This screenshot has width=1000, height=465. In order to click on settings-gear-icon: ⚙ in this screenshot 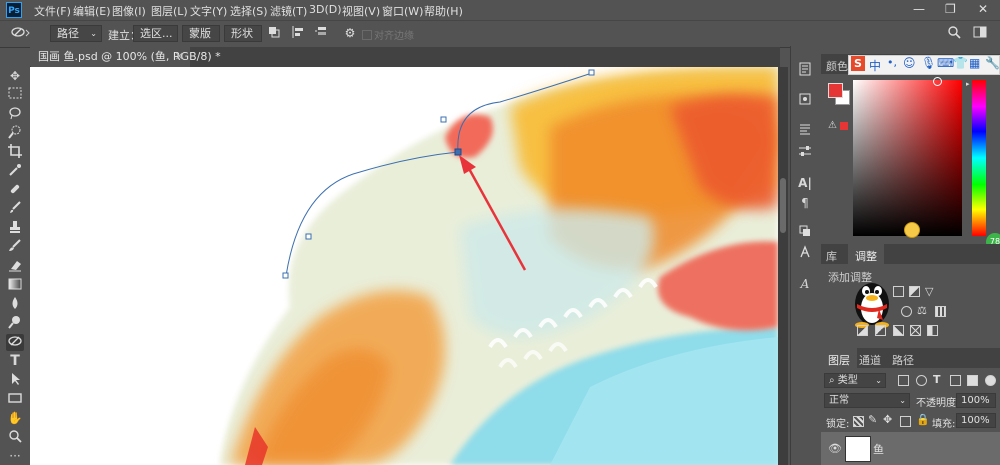, I will do `click(350, 33)`.